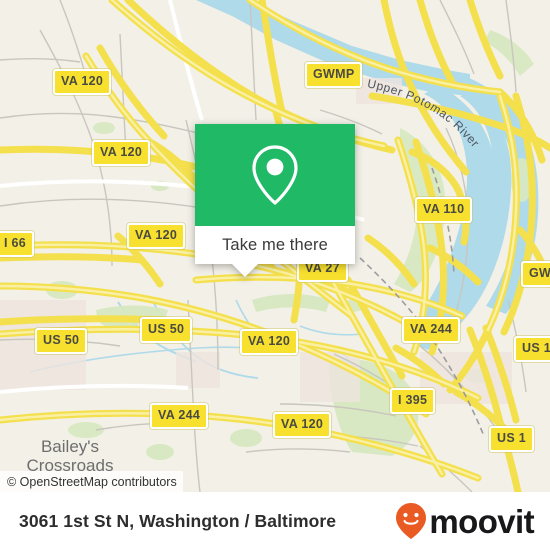 Image resolution: width=550 pixels, height=550 pixels. I want to click on location-pin-icon, so click(275, 175).